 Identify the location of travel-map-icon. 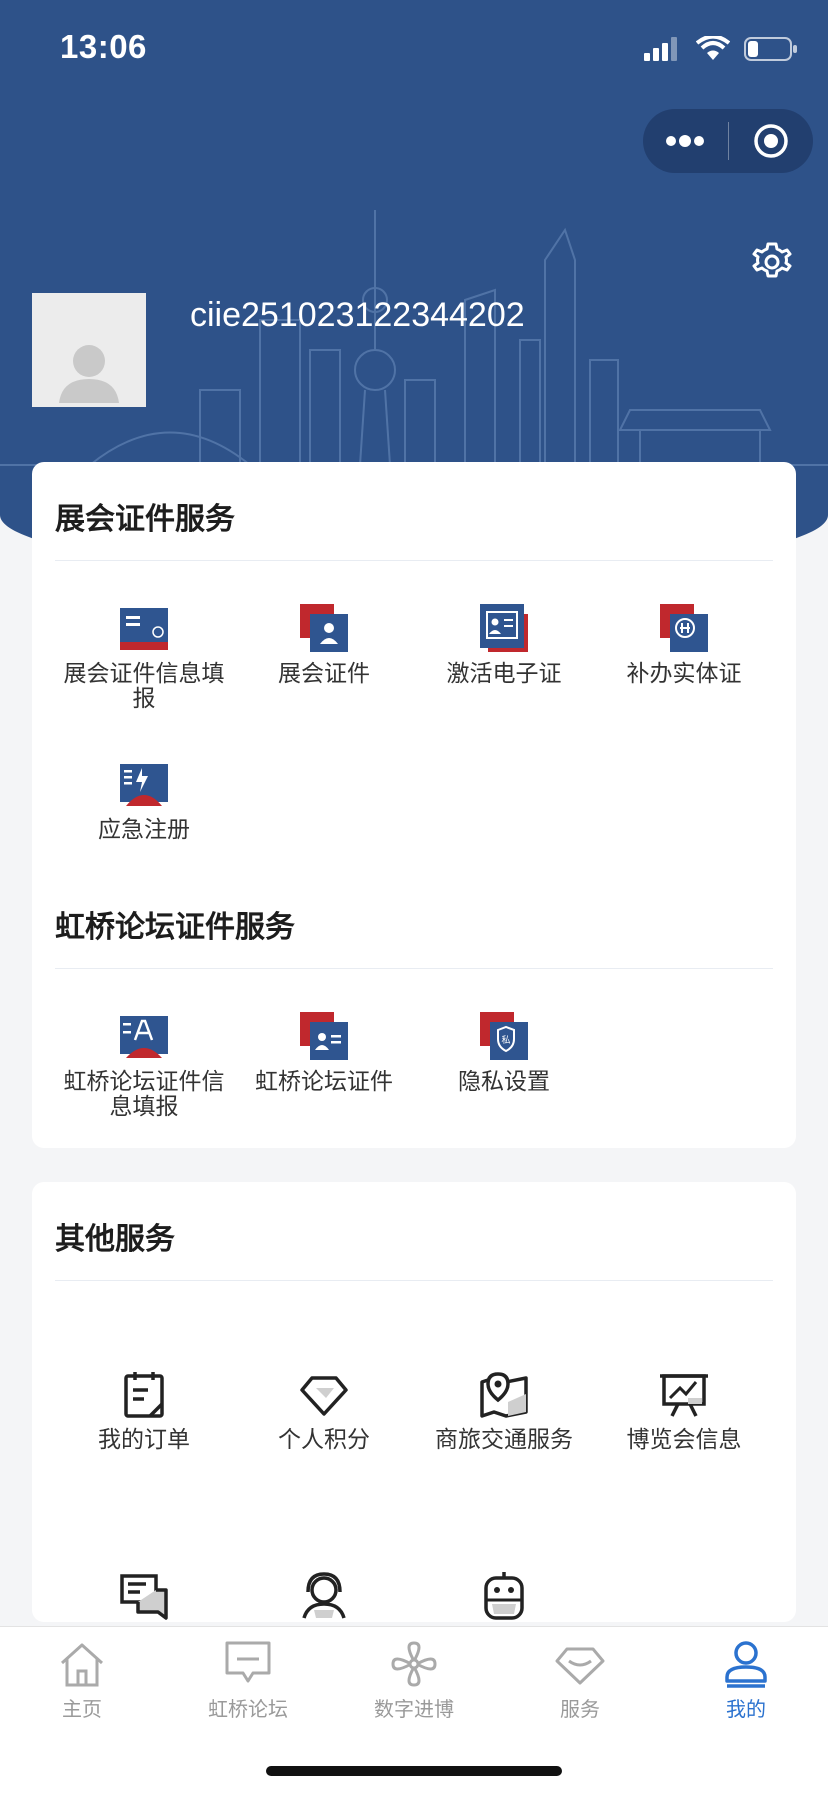
(504, 1395).